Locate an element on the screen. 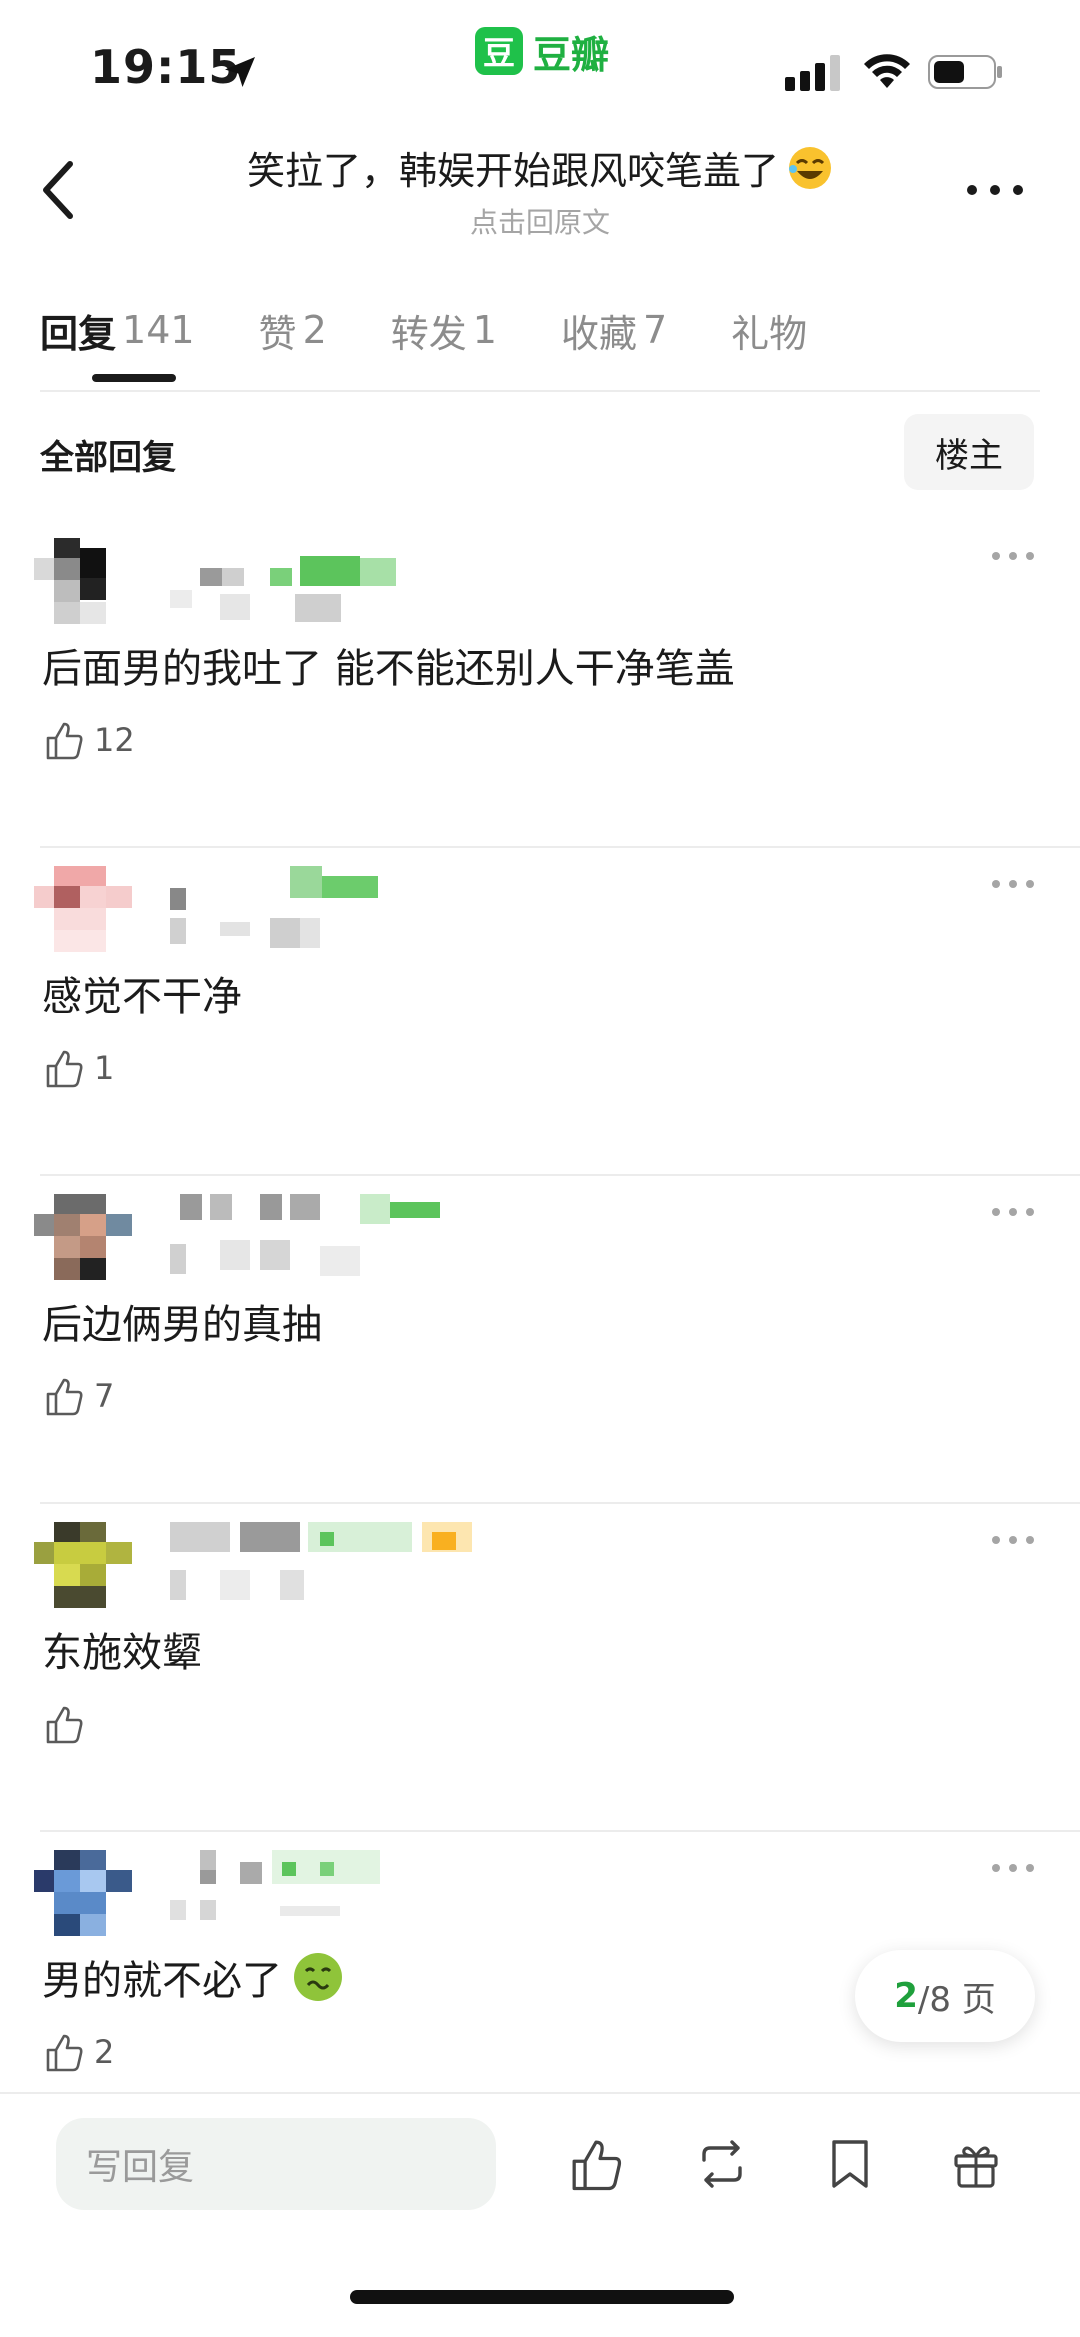 The image size is (1080, 2337). current-page: 2 is located at coordinates (906, 1996).